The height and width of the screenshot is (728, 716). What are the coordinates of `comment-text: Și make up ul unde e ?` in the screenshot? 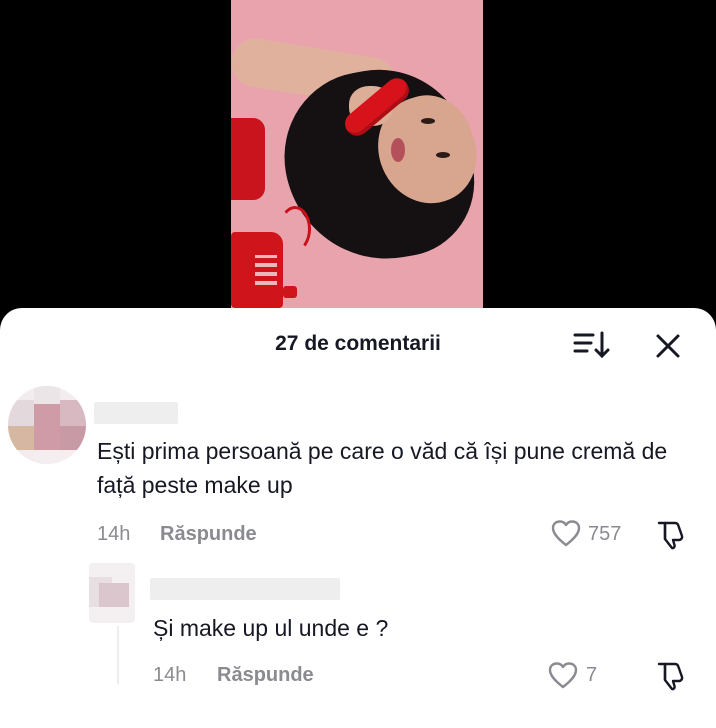 It's located at (271, 628).